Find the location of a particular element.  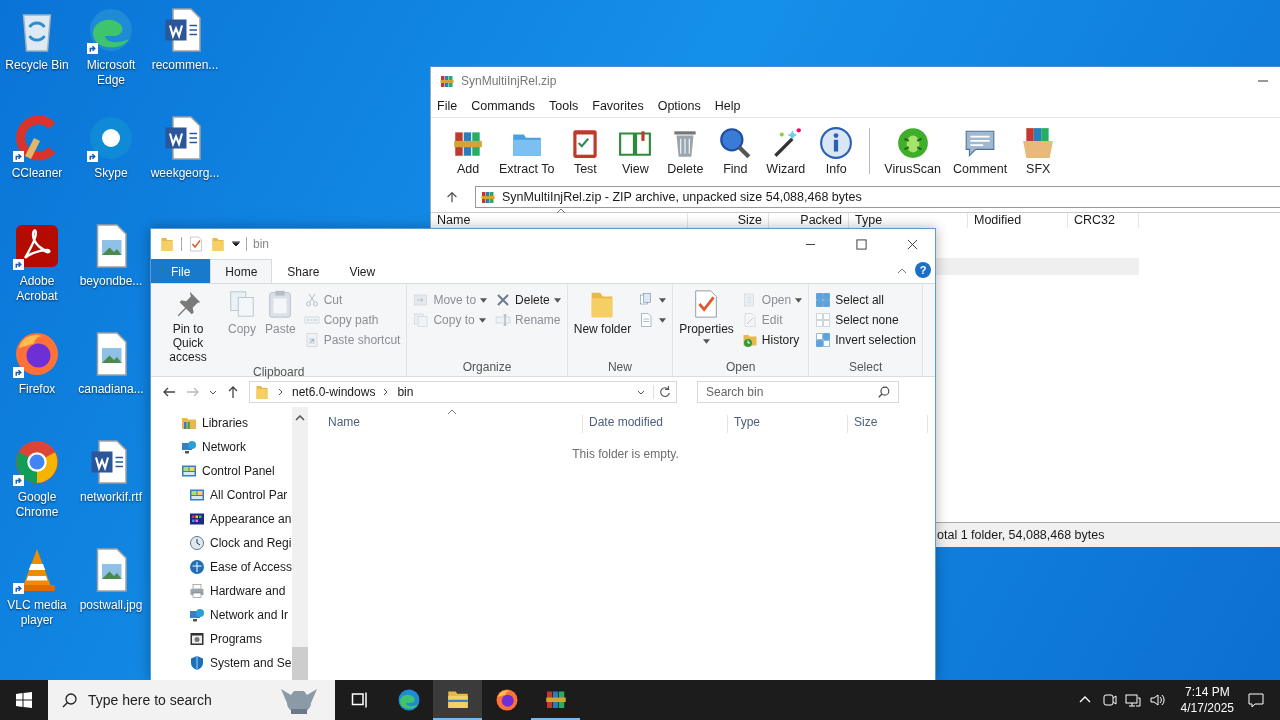

tree-item: Libraries is located at coordinates (237, 423).